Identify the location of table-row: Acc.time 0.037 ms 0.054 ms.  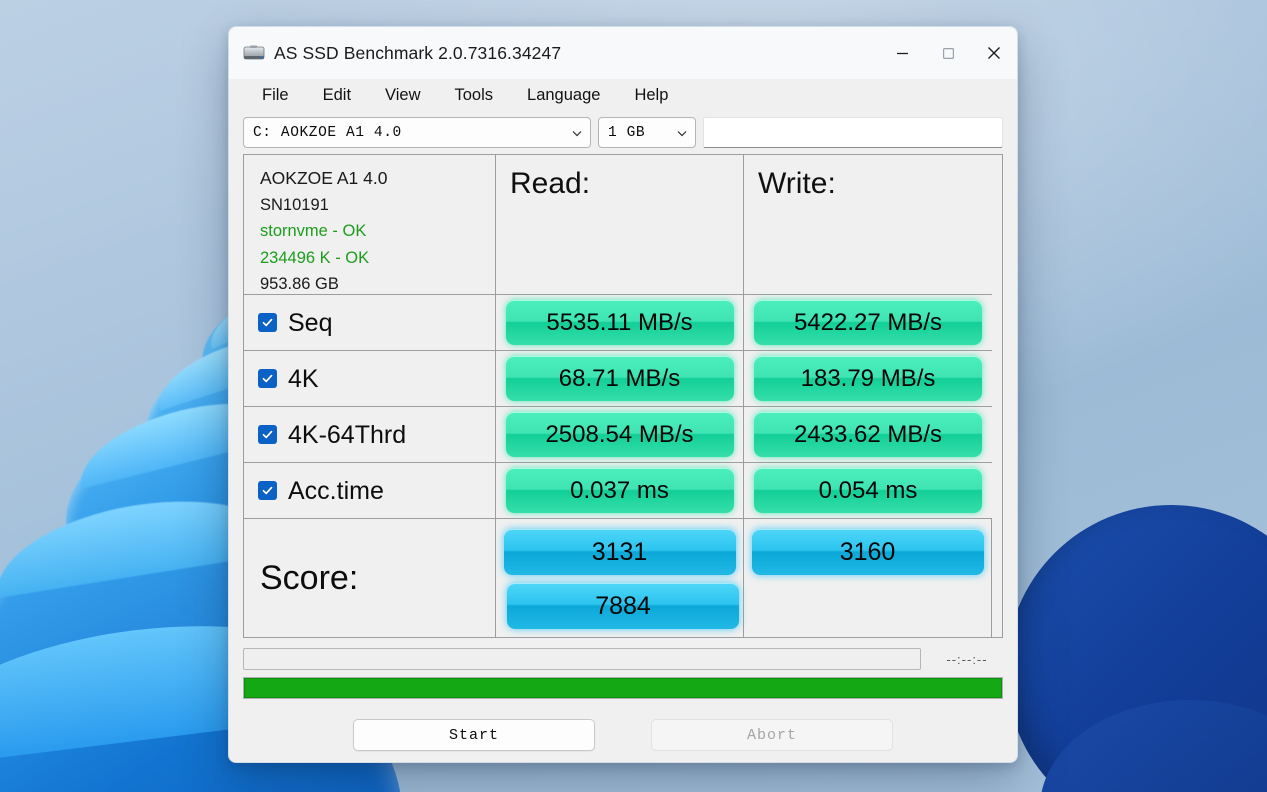
(623, 491).